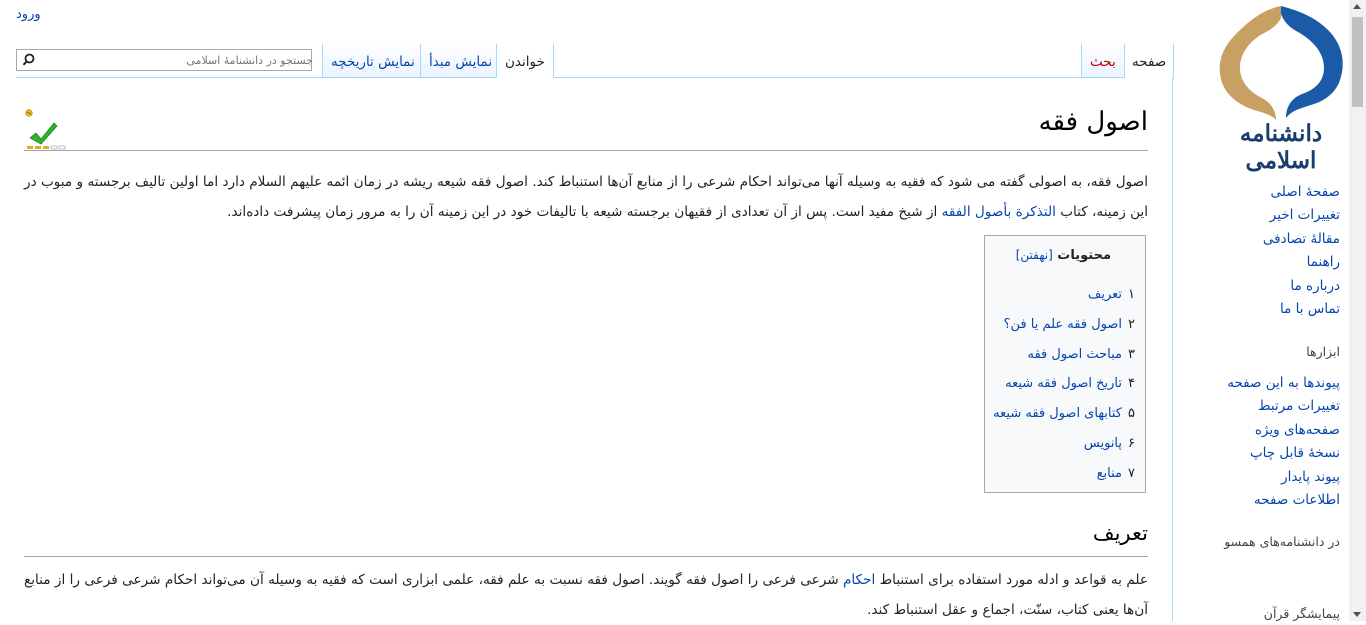  Describe the element at coordinates (1357, 62) in the screenshot. I see `scrollbar-thumb` at that location.